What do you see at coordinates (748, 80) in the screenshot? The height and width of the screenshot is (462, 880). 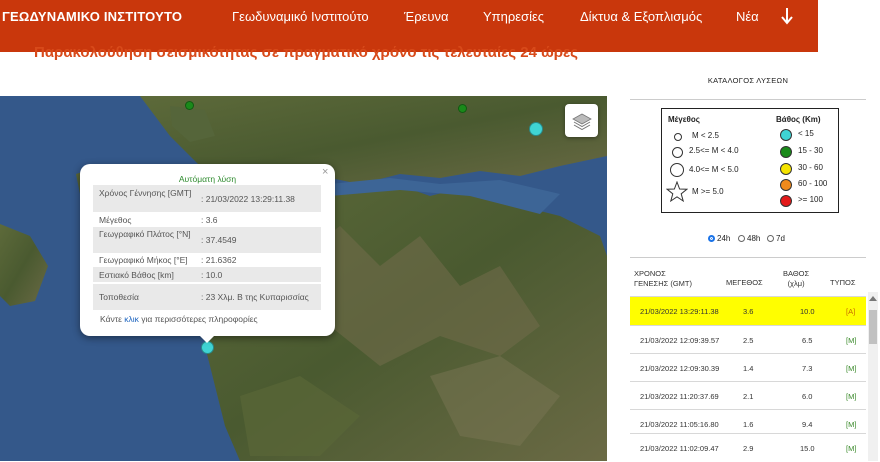 I see `catalog-title: ΚΑΤΑΛΟΓΟΣ ΛΥΣΕΩΝ` at bounding box center [748, 80].